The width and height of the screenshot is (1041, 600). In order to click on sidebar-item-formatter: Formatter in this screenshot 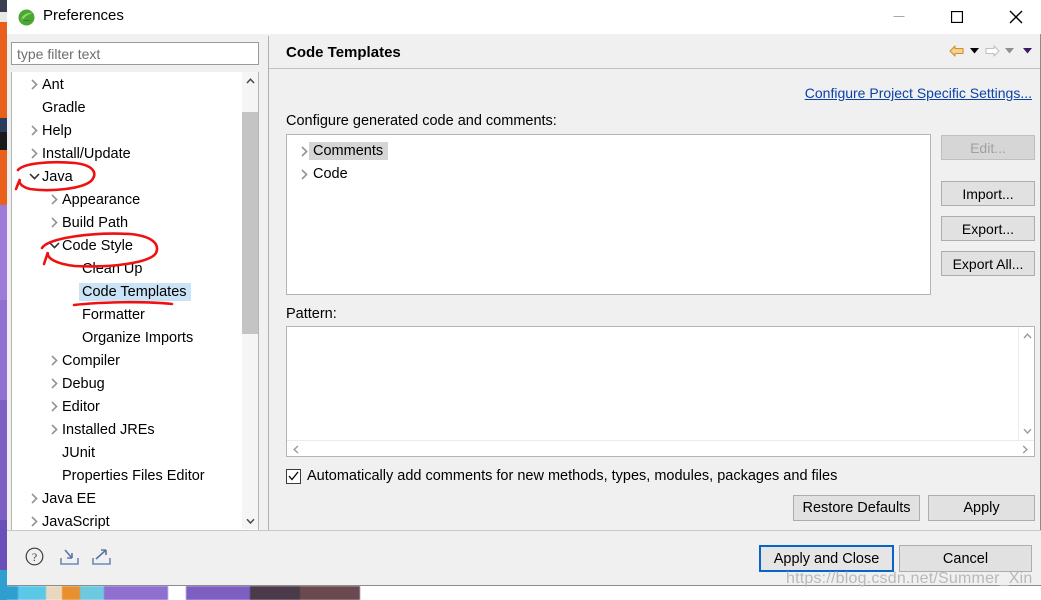, I will do `click(135, 314)`.